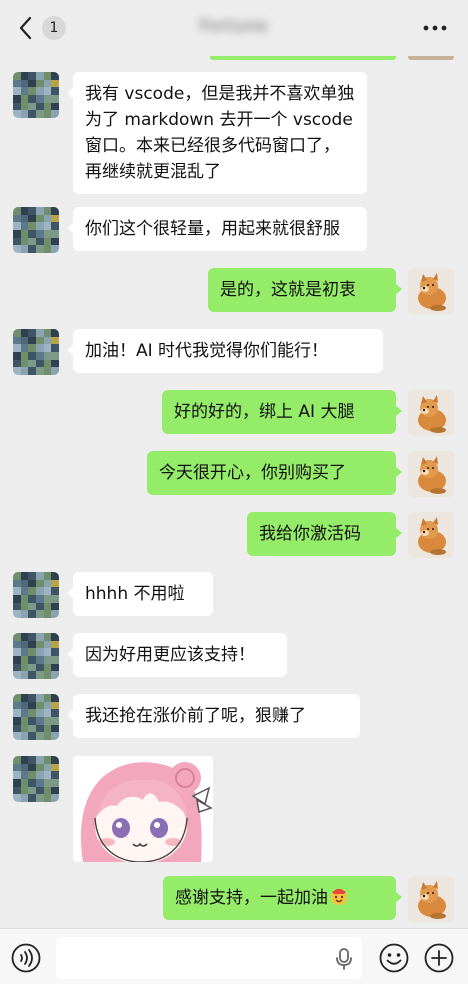 The width and height of the screenshot is (468, 984). I want to click on message-text: 感谢支持，一起加油, so click(251, 898).